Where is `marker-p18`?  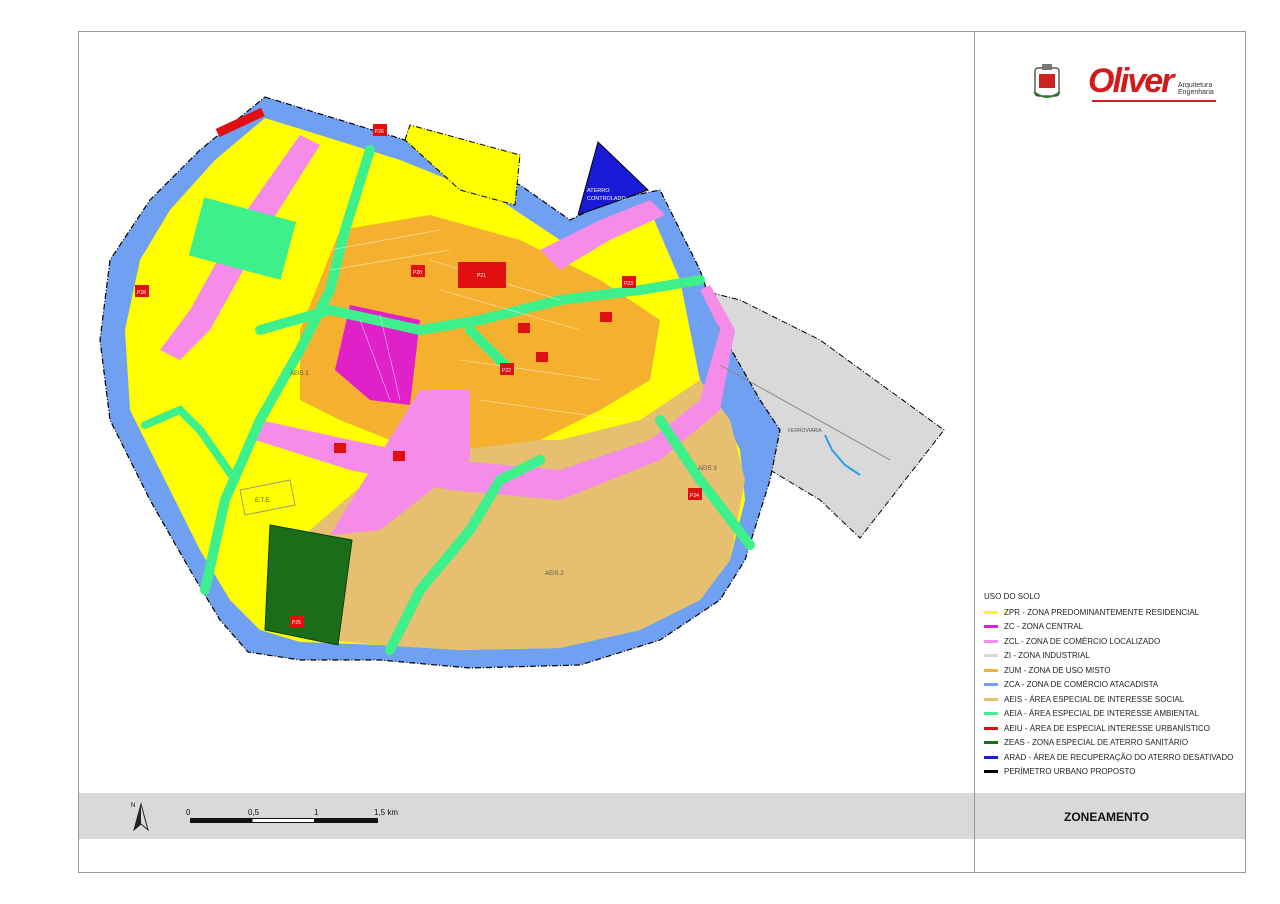 marker-p18 is located at coordinates (399, 456).